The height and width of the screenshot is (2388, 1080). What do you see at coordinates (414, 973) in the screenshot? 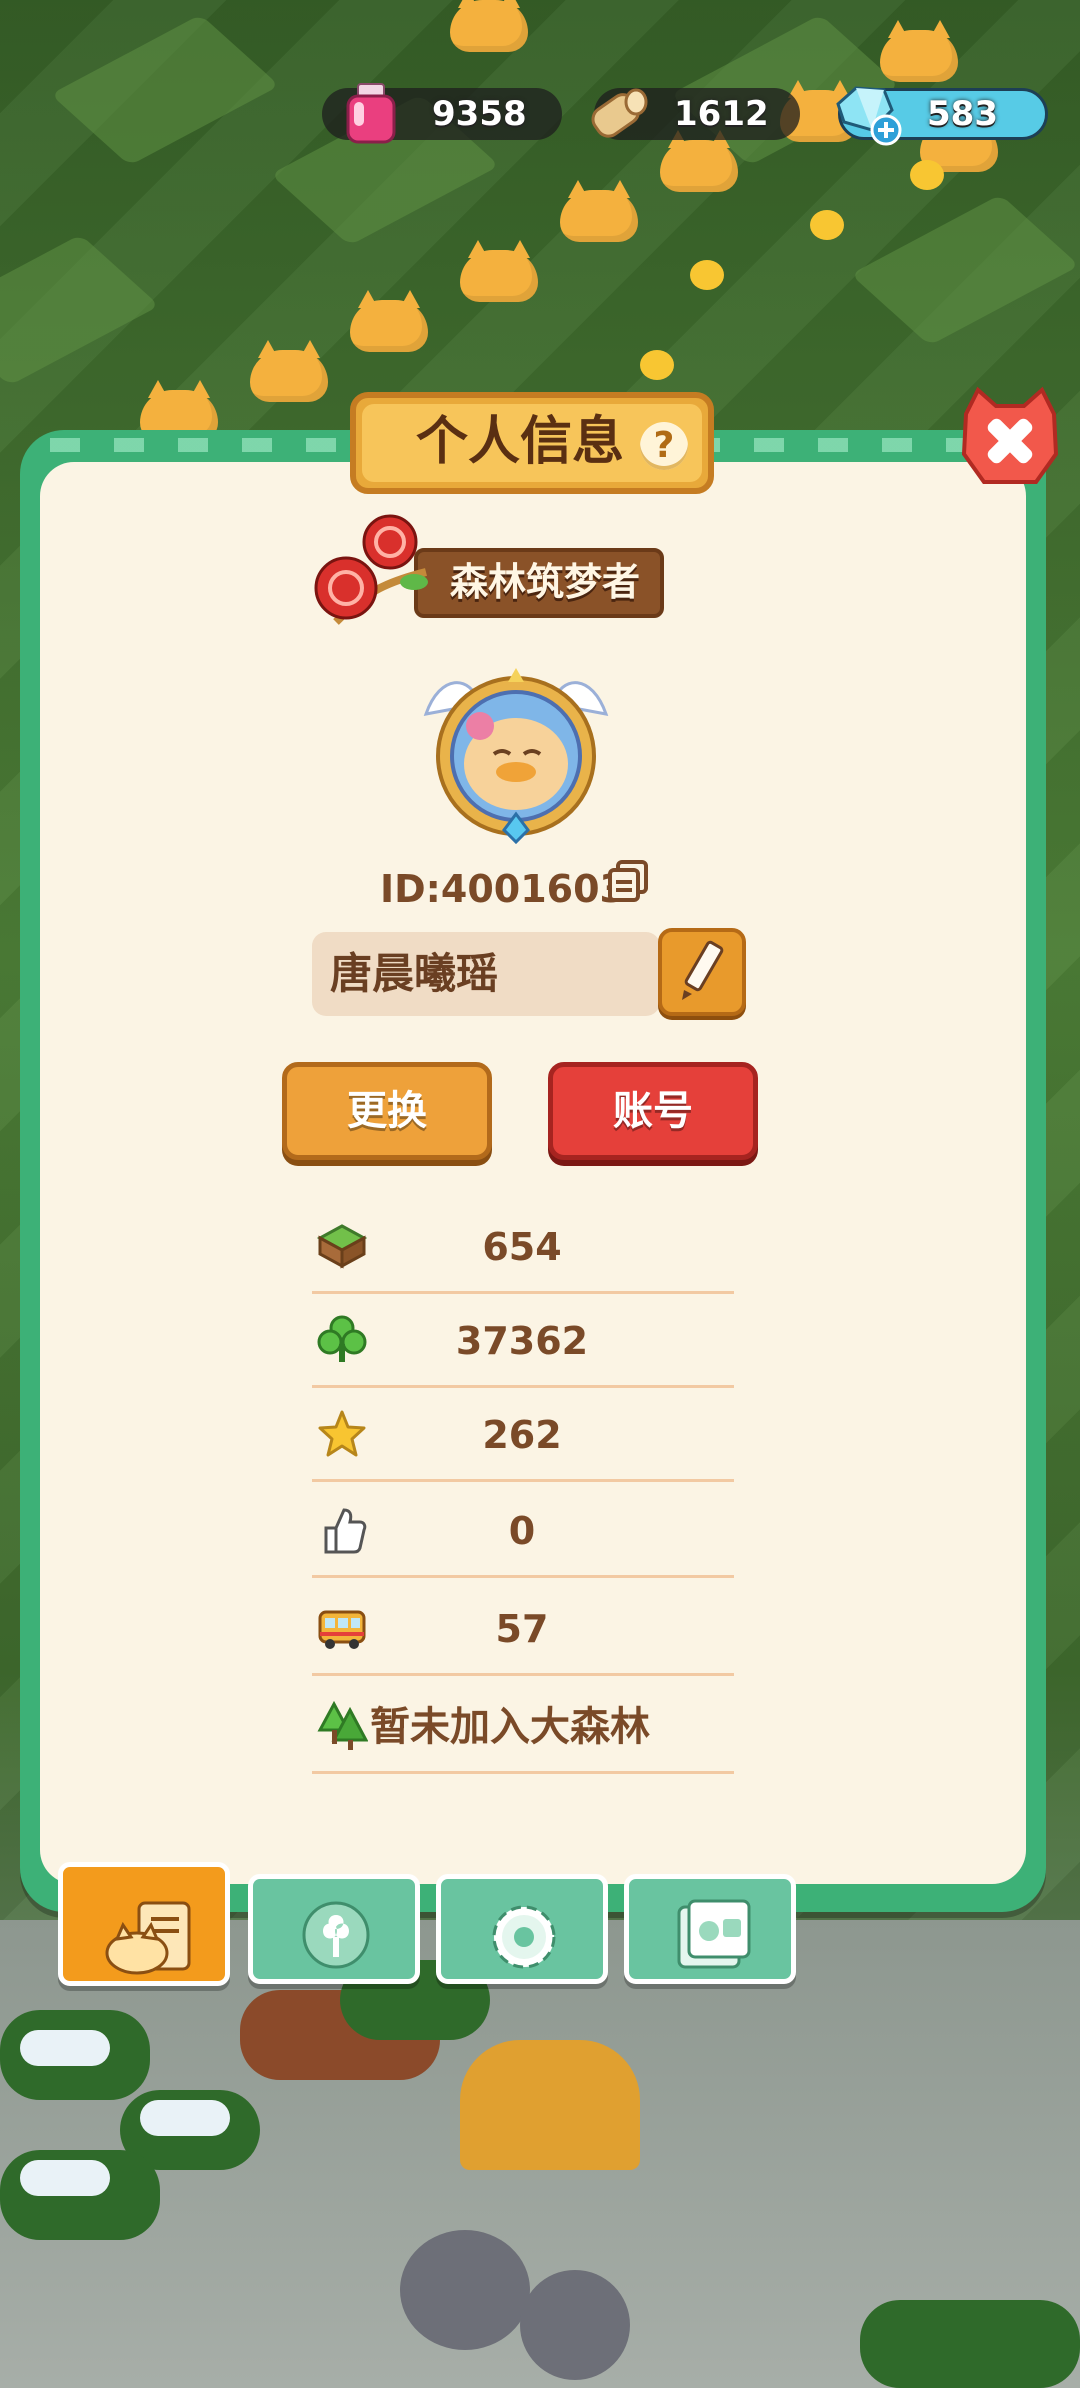
I see `player-name: 唐晨曦瑶` at bounding box center [414, 973].